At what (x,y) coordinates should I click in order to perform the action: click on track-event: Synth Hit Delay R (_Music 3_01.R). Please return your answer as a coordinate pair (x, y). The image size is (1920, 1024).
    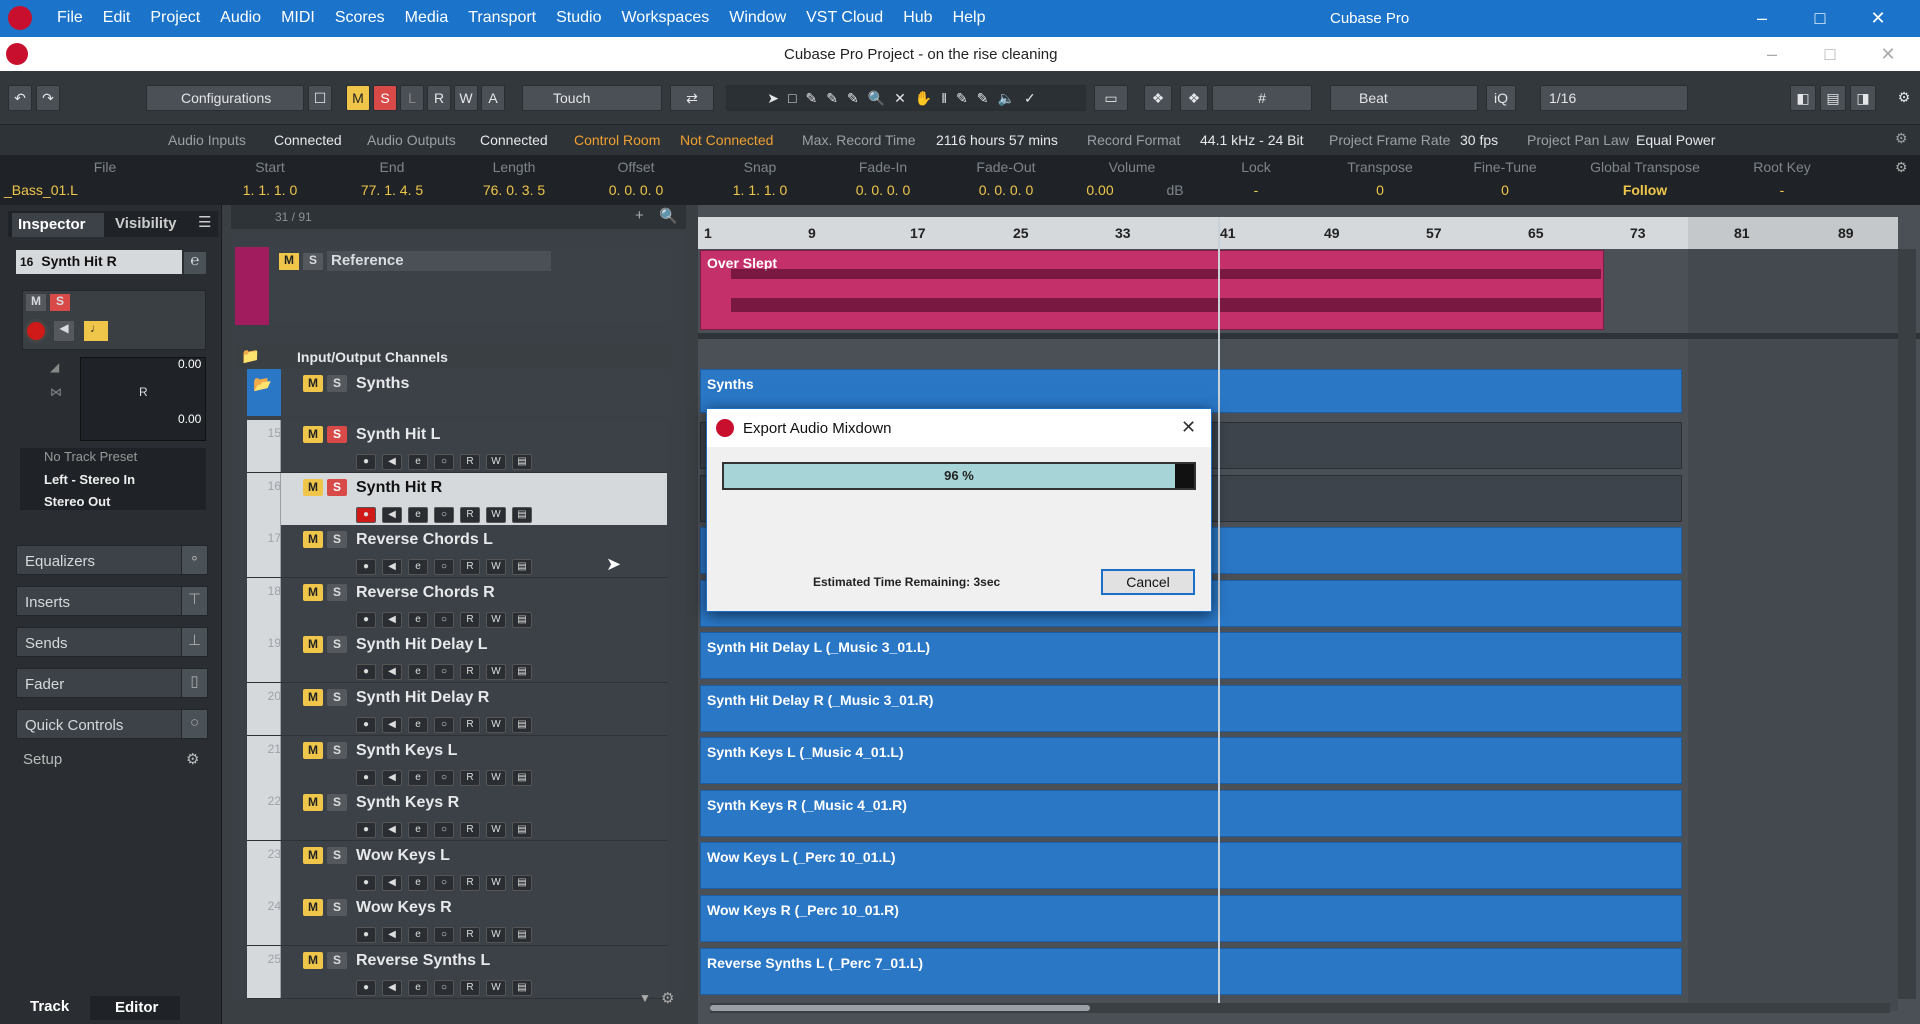
    Looking at the image, I should click on (1191, 708).